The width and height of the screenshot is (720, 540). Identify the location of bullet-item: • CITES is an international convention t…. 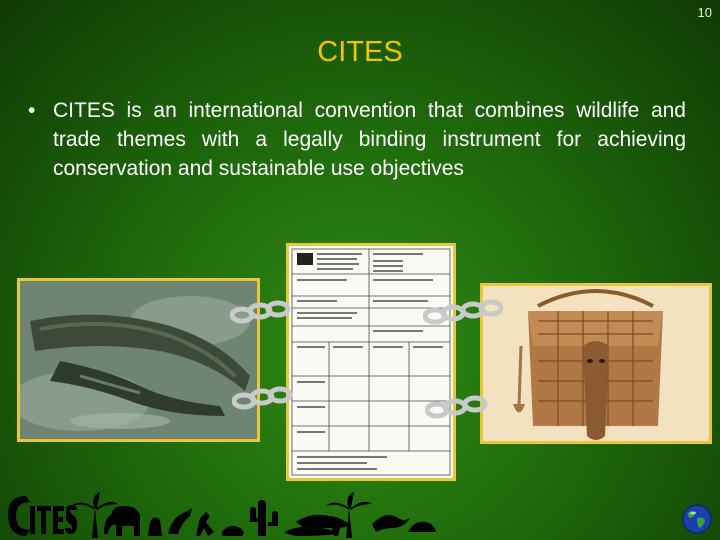
(357, 139).